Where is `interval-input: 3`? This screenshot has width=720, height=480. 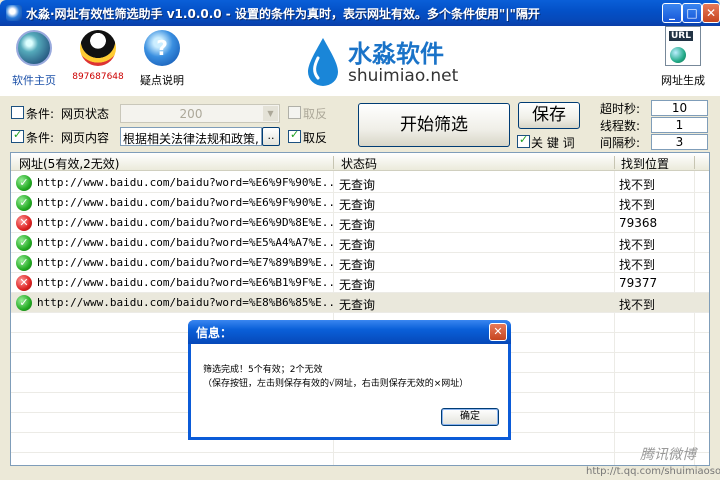
interval-input: 3 is located at coordinates (679, 142).